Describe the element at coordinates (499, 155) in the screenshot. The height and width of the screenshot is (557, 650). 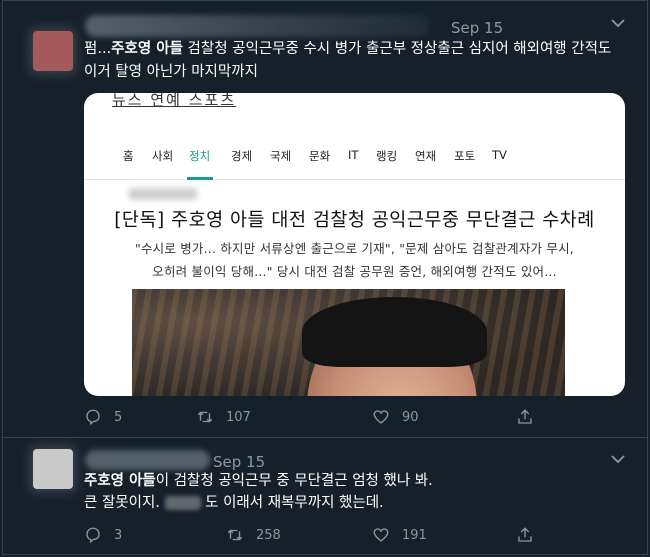
I see `nav-item-tv: TV` at that location.